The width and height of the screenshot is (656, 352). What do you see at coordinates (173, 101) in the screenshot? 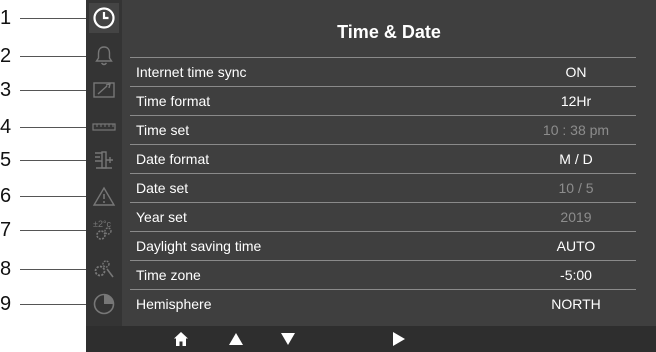
I see `setting-label: Time format` at bounding box center [173, 101].